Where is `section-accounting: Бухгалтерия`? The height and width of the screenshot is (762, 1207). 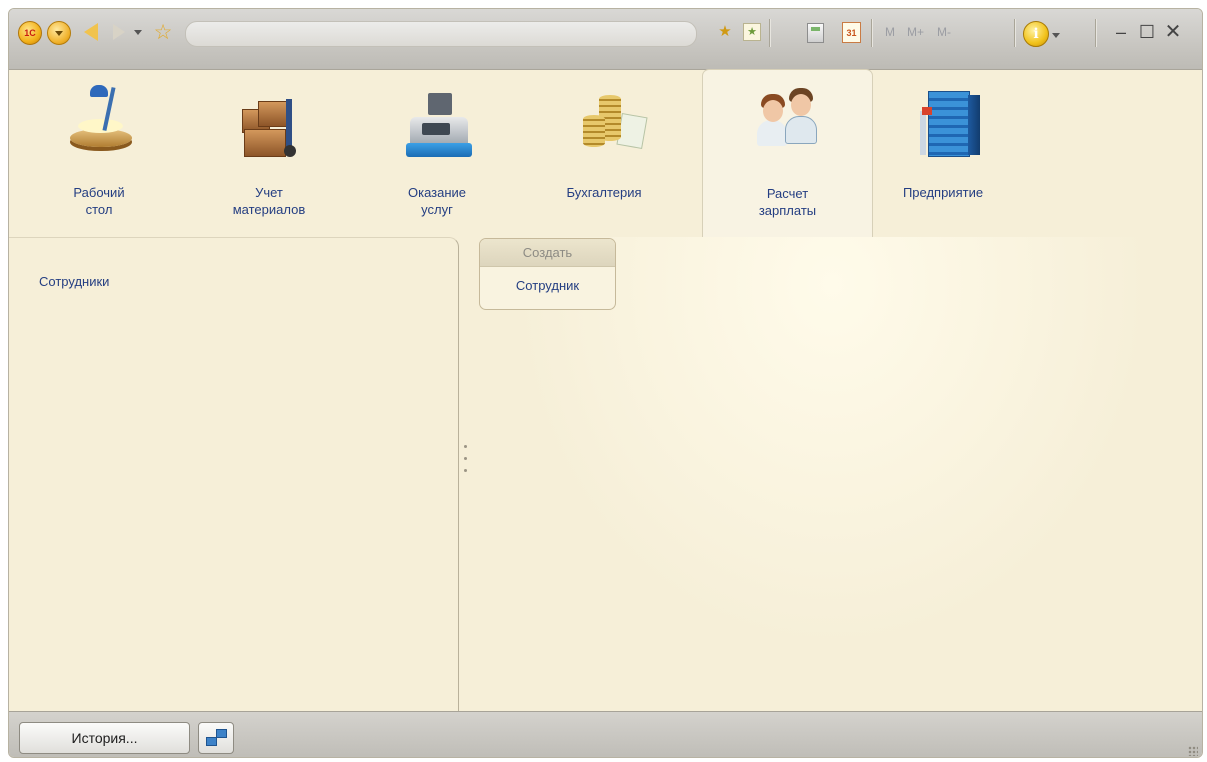 section-accounting: Бухгалтерия is located at coordinates (604, 154).